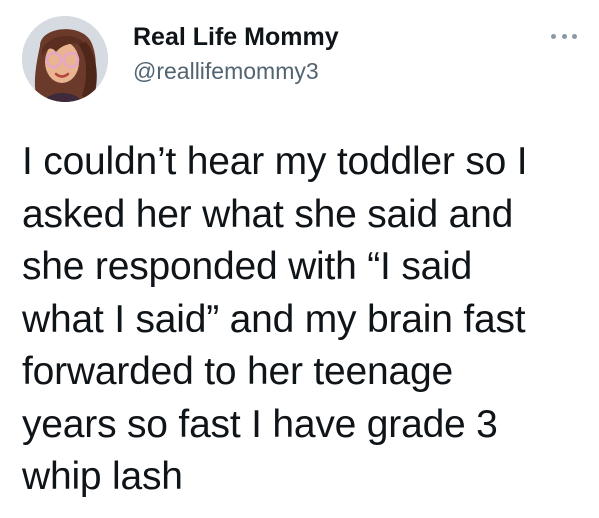  Describe the element at coordinates (268, 214) in the screenshot. I see `tweet-text-line: asked her what she said and` at that location.